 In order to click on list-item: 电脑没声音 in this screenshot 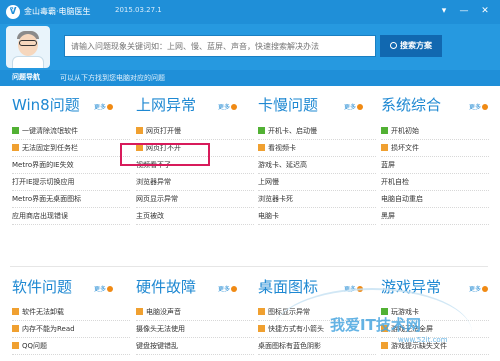, I will do `click(195, 312)`.